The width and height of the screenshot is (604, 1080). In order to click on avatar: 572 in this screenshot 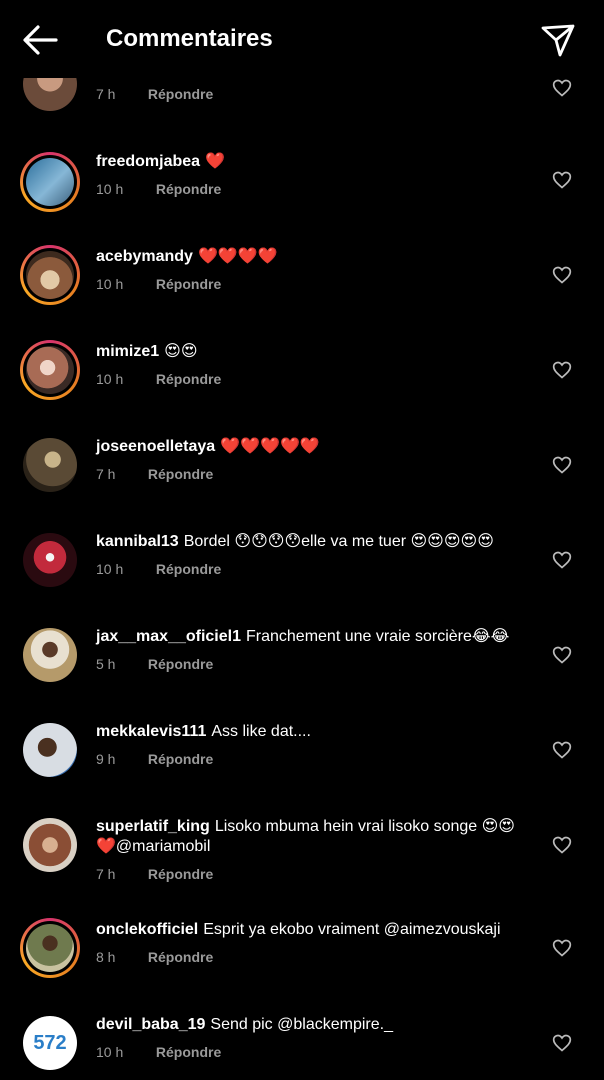, I will do `click(50, 1043)`.